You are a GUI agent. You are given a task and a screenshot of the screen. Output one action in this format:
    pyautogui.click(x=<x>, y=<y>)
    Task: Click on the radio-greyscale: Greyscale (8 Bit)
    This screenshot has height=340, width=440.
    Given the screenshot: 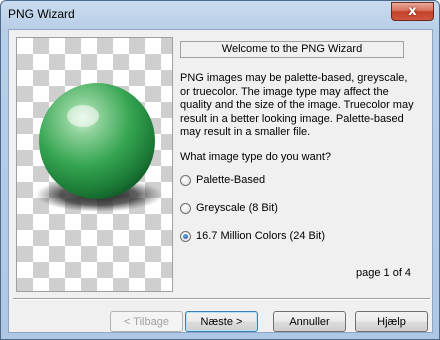 What is the action you would take?
    pyautogui.click(x=229, y=208)
    